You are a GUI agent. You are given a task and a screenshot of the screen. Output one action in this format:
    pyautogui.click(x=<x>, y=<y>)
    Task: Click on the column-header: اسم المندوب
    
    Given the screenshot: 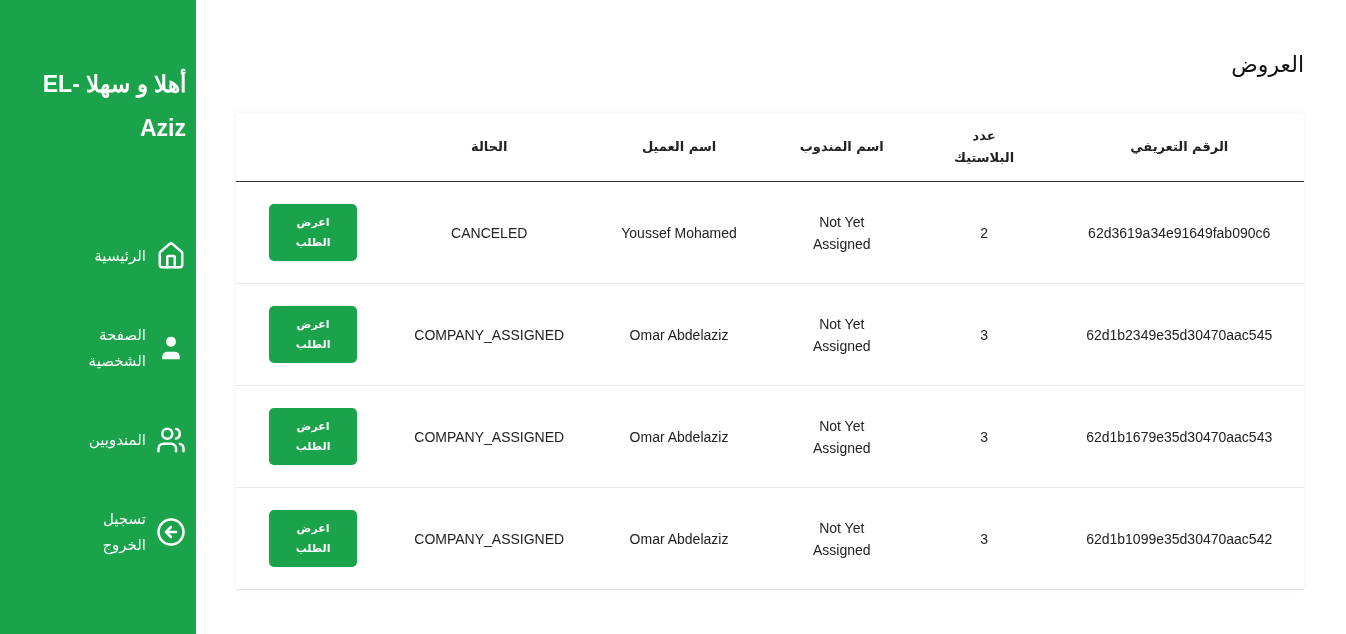 What is the action you would take?
    pyautogui.click(x=841, y=147)
    